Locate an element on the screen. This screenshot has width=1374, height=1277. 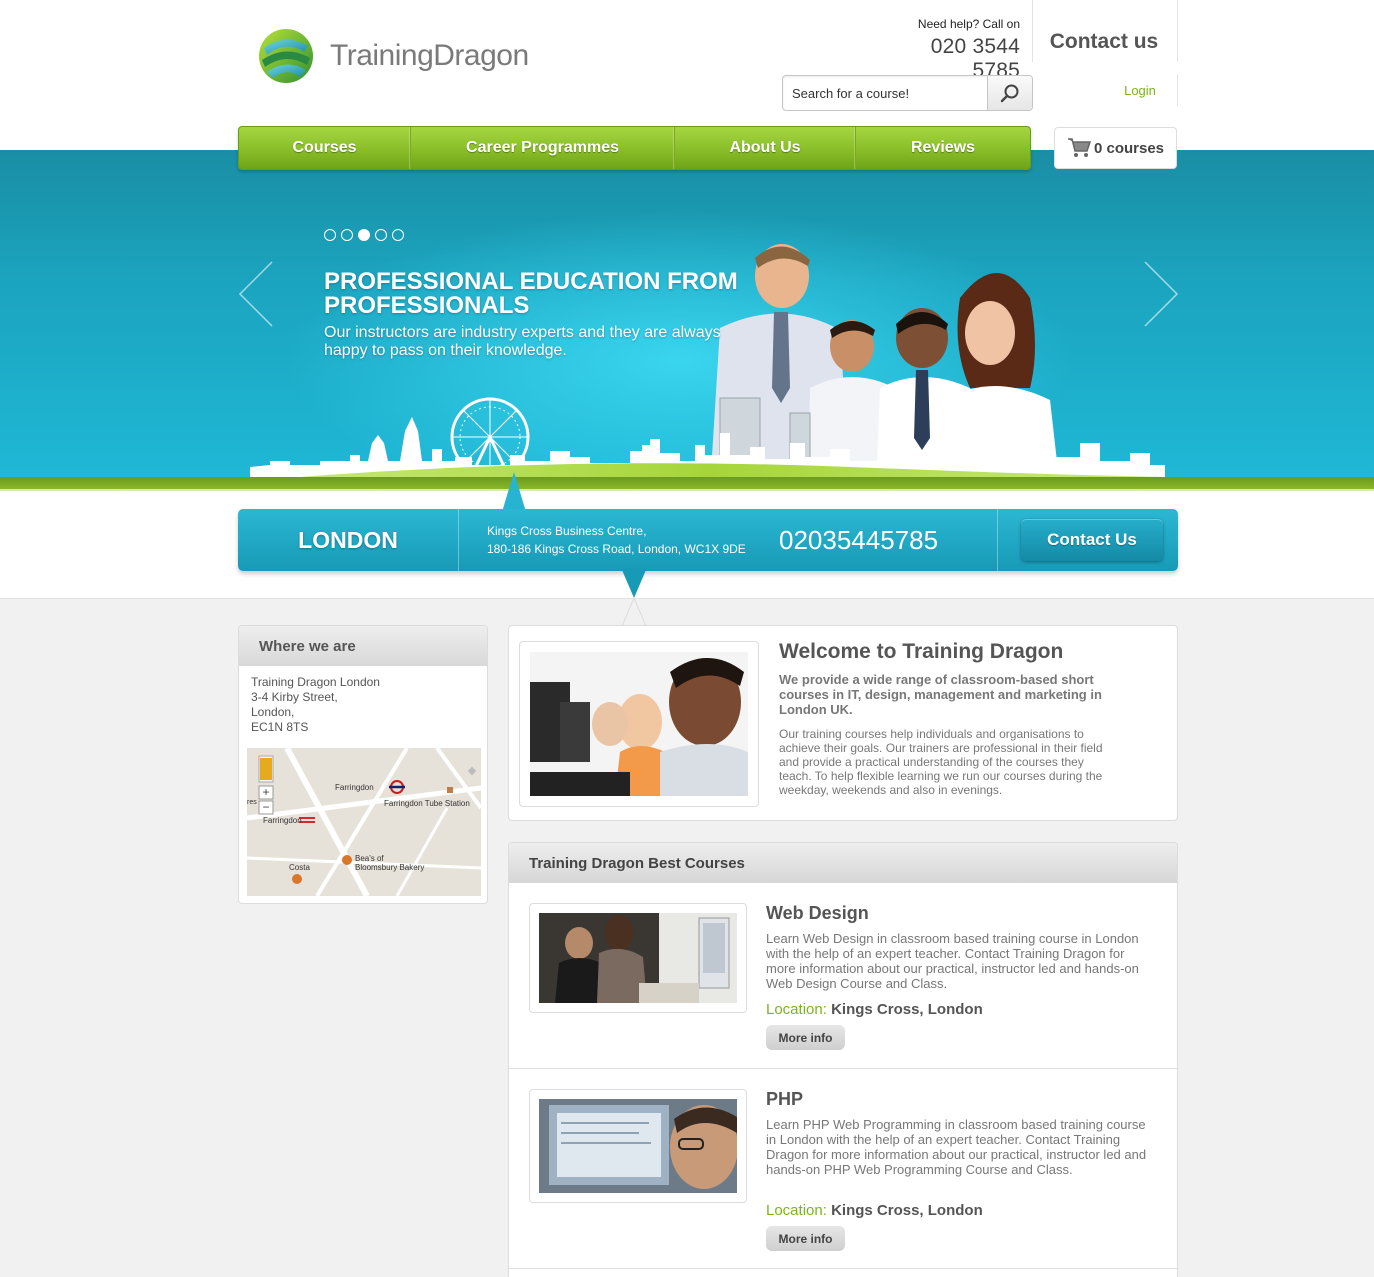
best-courses-title: Training Dragon Best Courses is located at coordinates (843, 863).